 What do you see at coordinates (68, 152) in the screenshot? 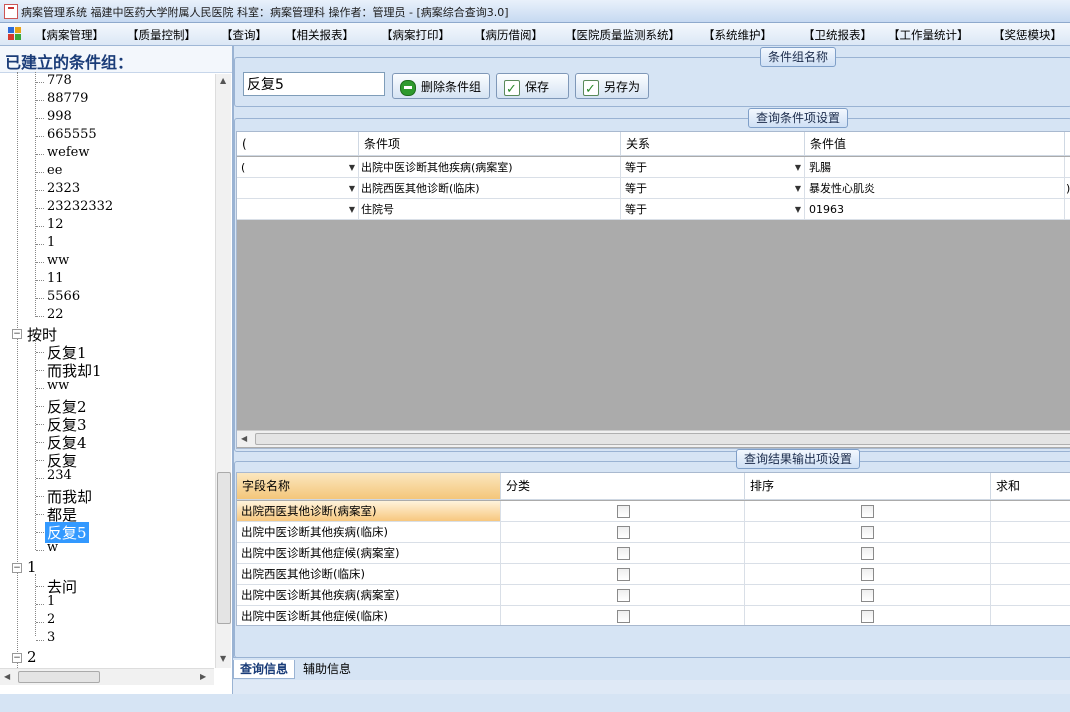
I see `tree-item: wefew` at bounding box center [68, 152].